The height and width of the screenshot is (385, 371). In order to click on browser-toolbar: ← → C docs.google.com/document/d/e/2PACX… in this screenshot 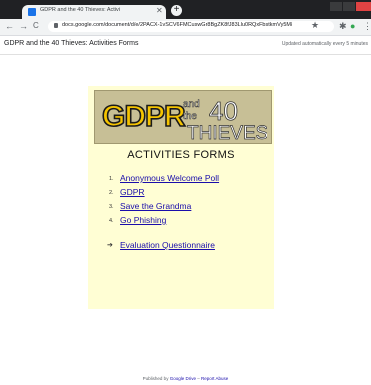, I will do `click(185, 27)`.